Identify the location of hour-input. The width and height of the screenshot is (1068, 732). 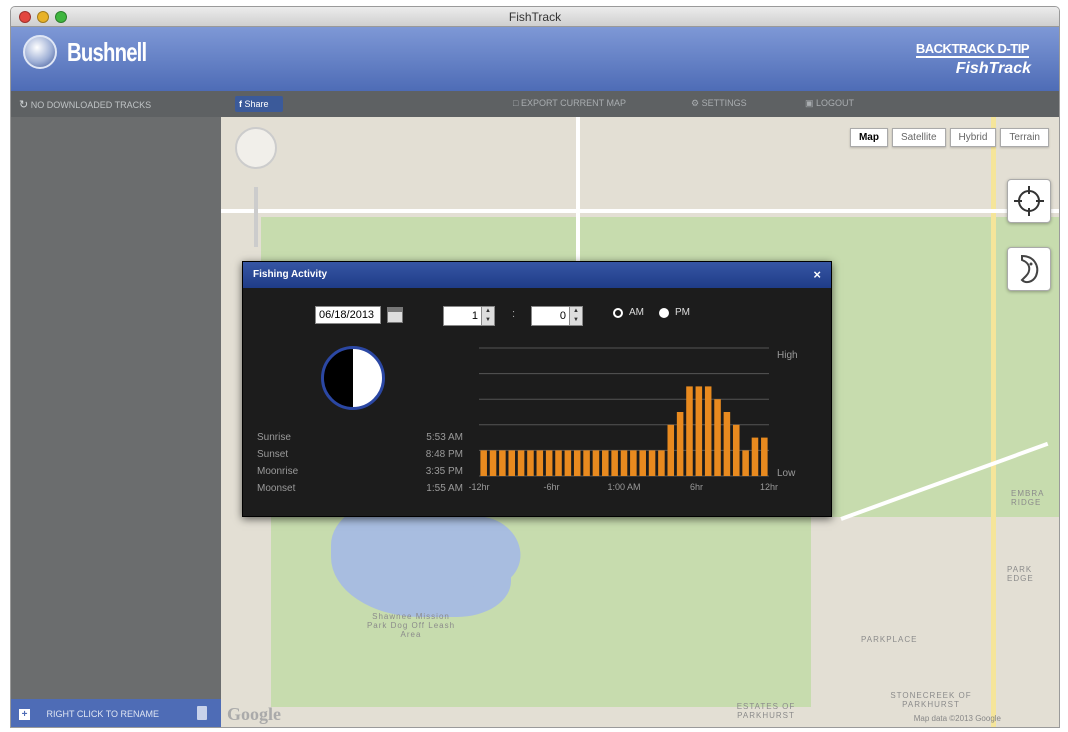
(463, 316).